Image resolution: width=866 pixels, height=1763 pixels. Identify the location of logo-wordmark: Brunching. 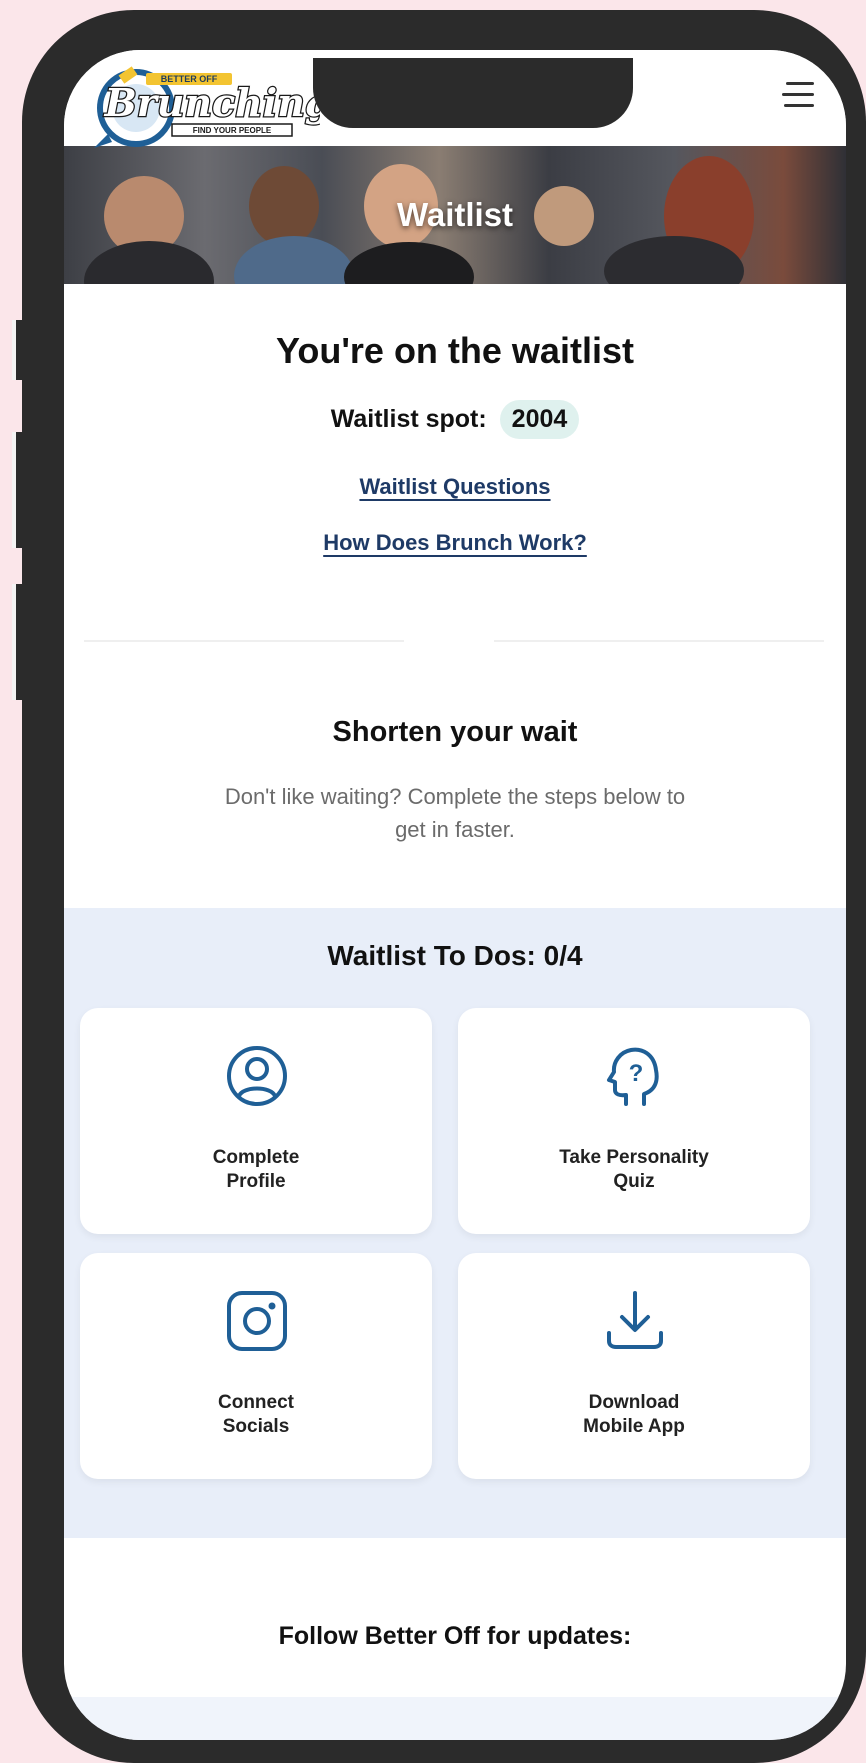
(212, 102).